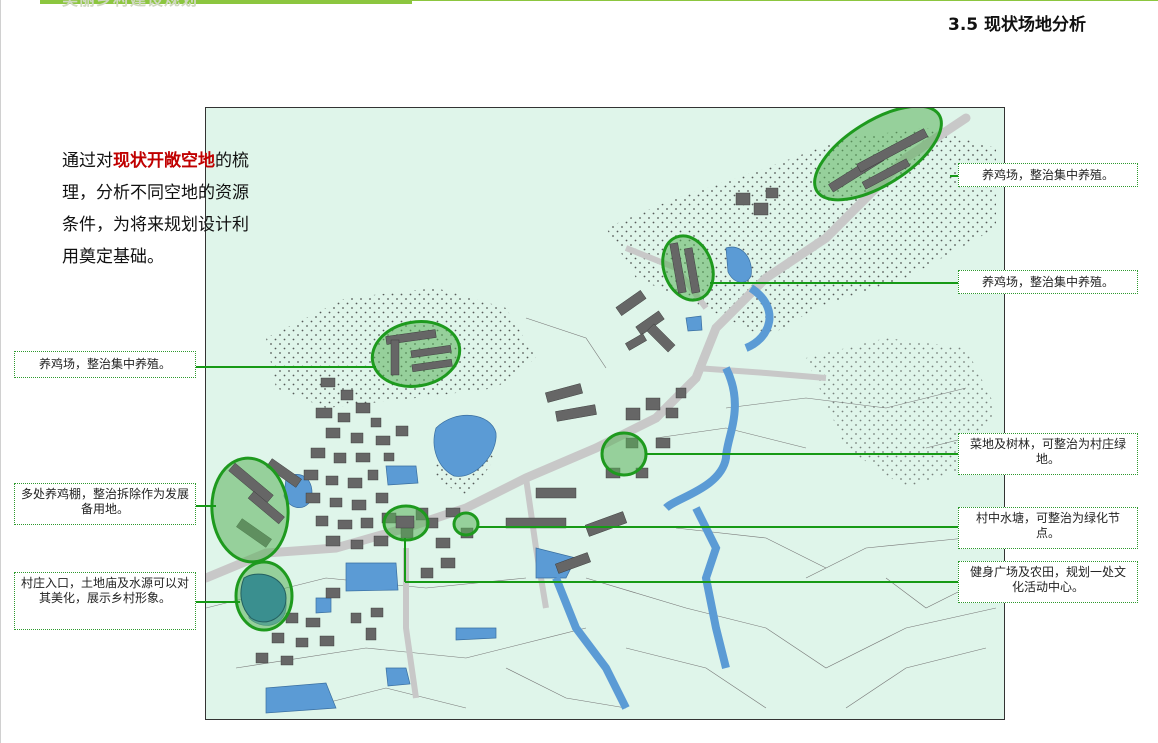 This screenshot has height=743, width=1158. What do you see at coordinates (1048, 454) in the screenshot?
I see `callout-vegetable-field: 菜地及树林，可整治为村庄绿地。` at bounding box center [1048, 454].